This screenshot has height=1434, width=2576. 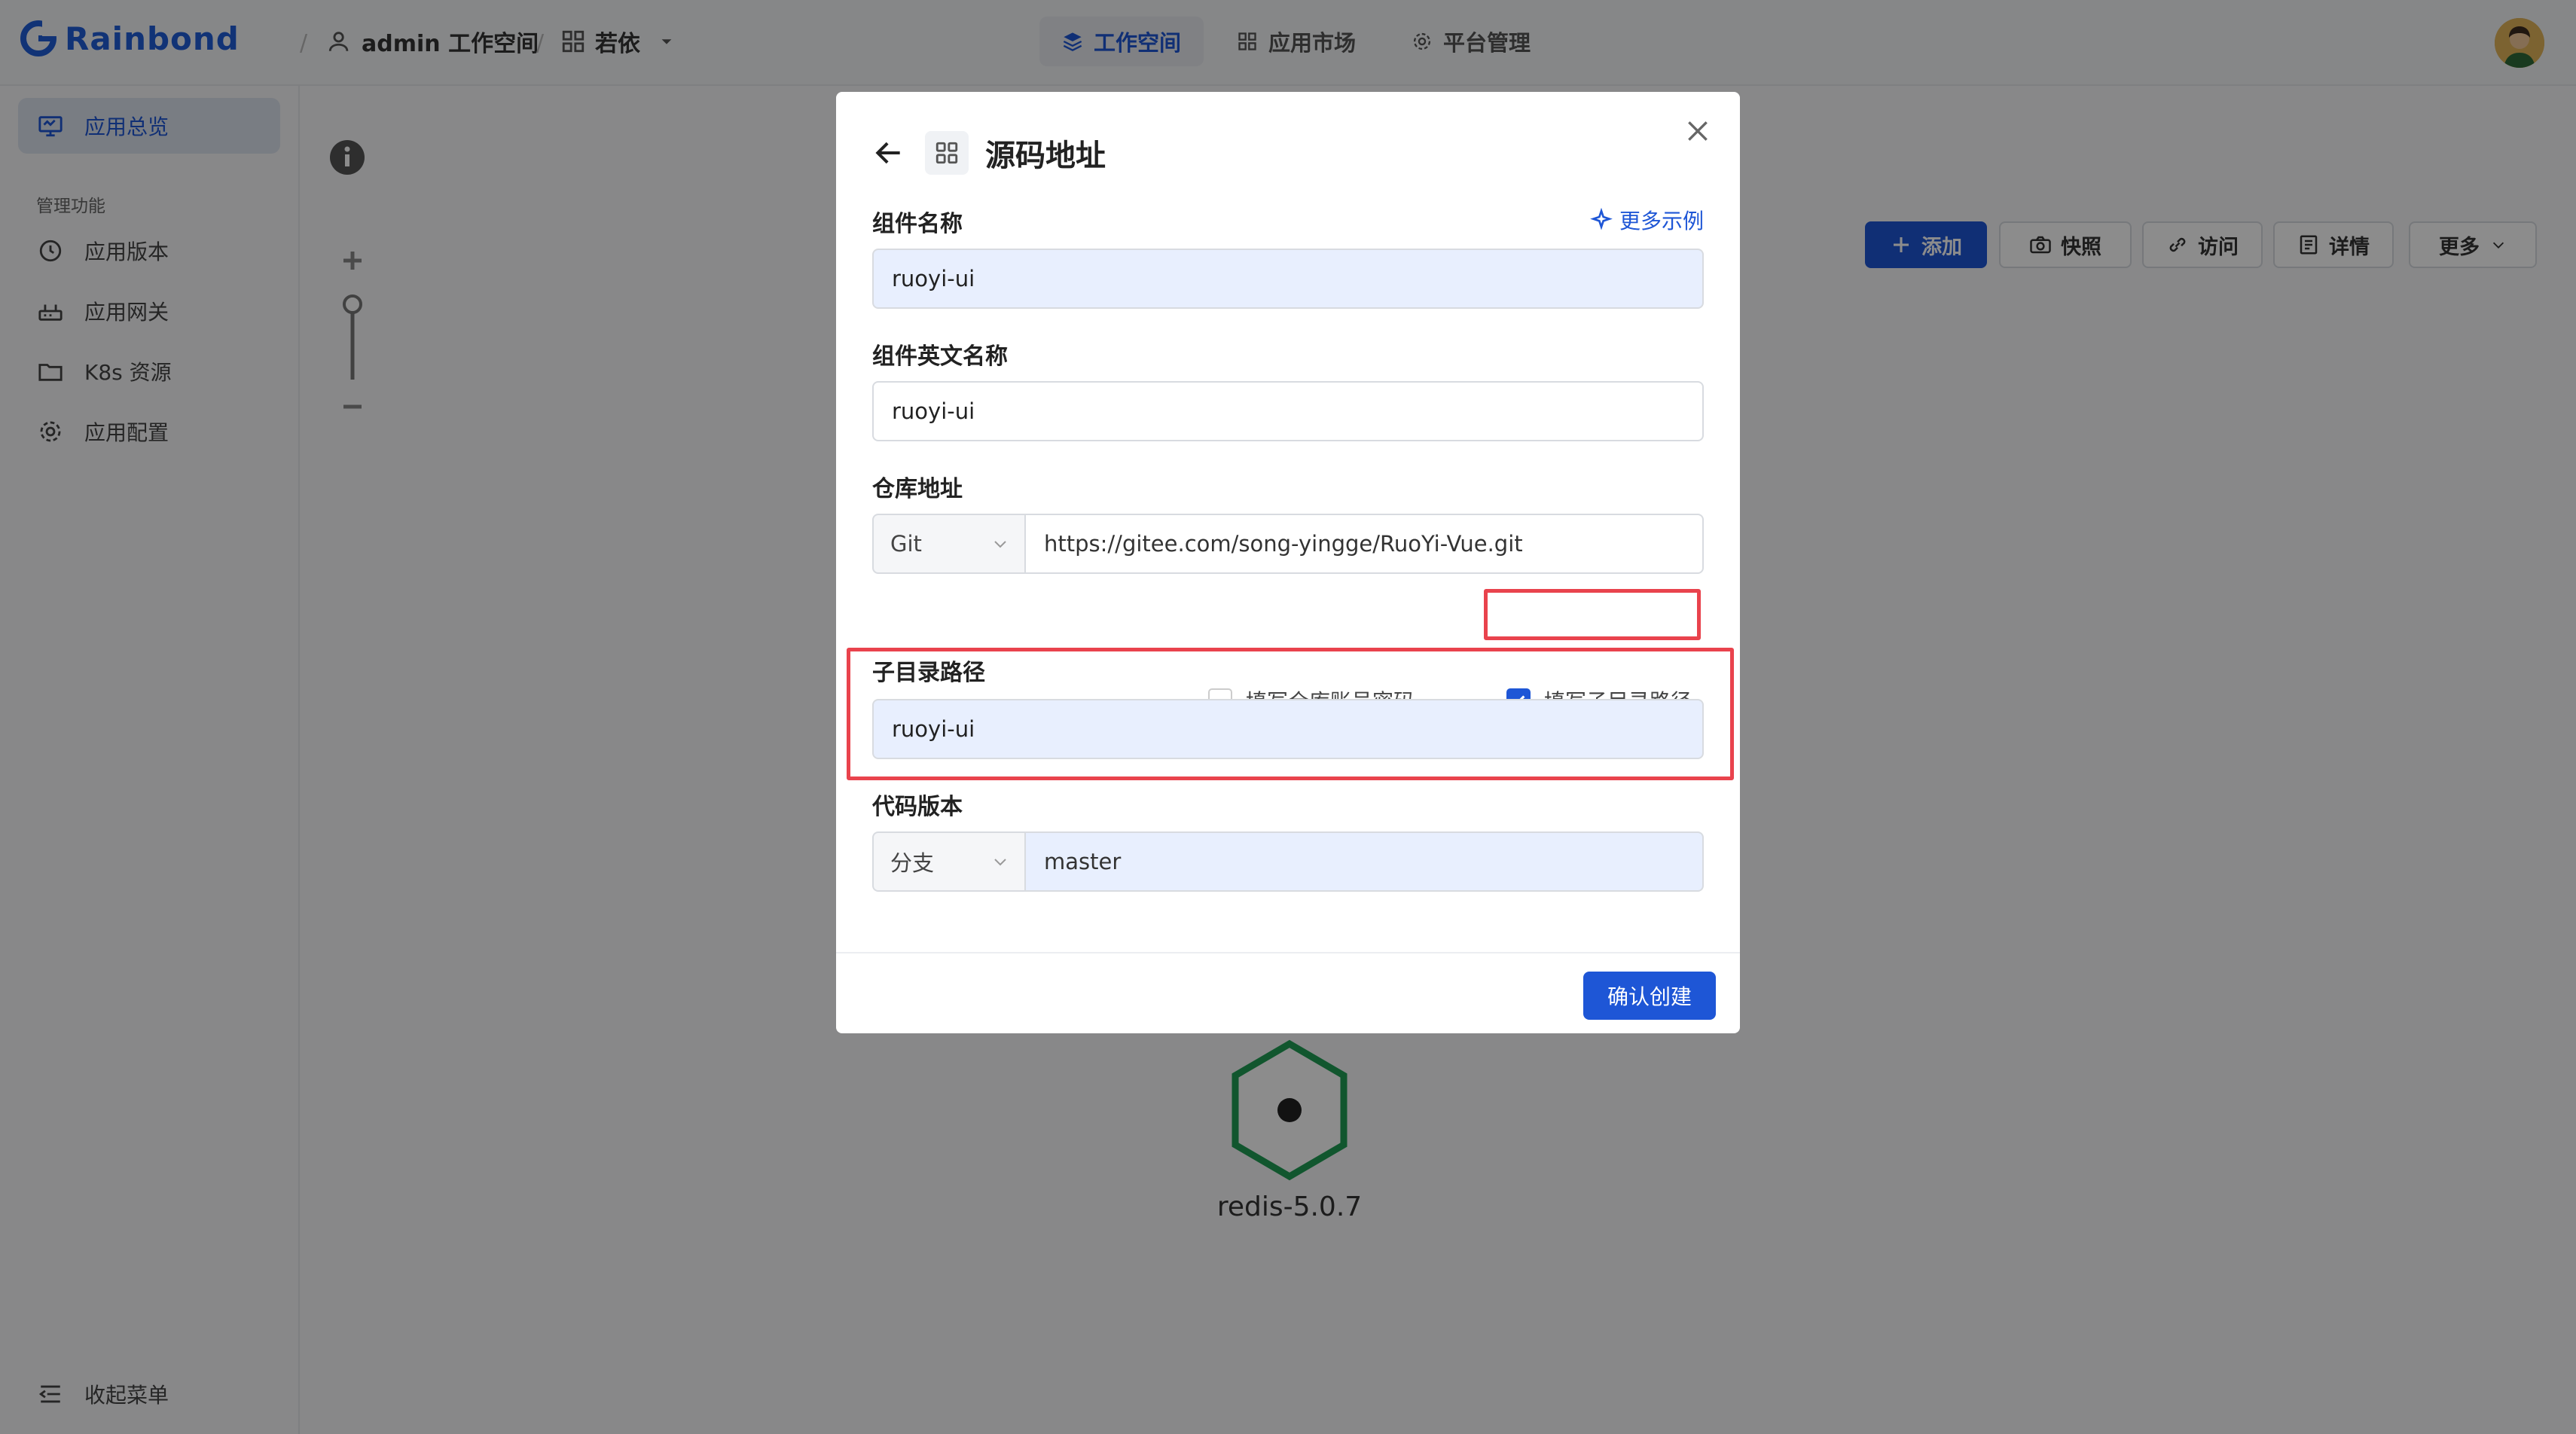 What do you see at coordinates (1046, 156) in the screenshot?
I see `dialog-title: 源码地址` at bounding box center [1046, 156].